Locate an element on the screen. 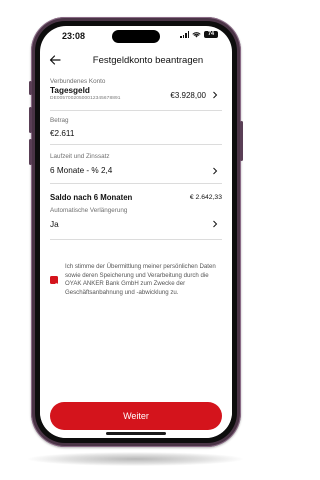 Image resolution: width=320 pixels, height=480 pixels. wifi-icon is located at coordinates (196, 35).